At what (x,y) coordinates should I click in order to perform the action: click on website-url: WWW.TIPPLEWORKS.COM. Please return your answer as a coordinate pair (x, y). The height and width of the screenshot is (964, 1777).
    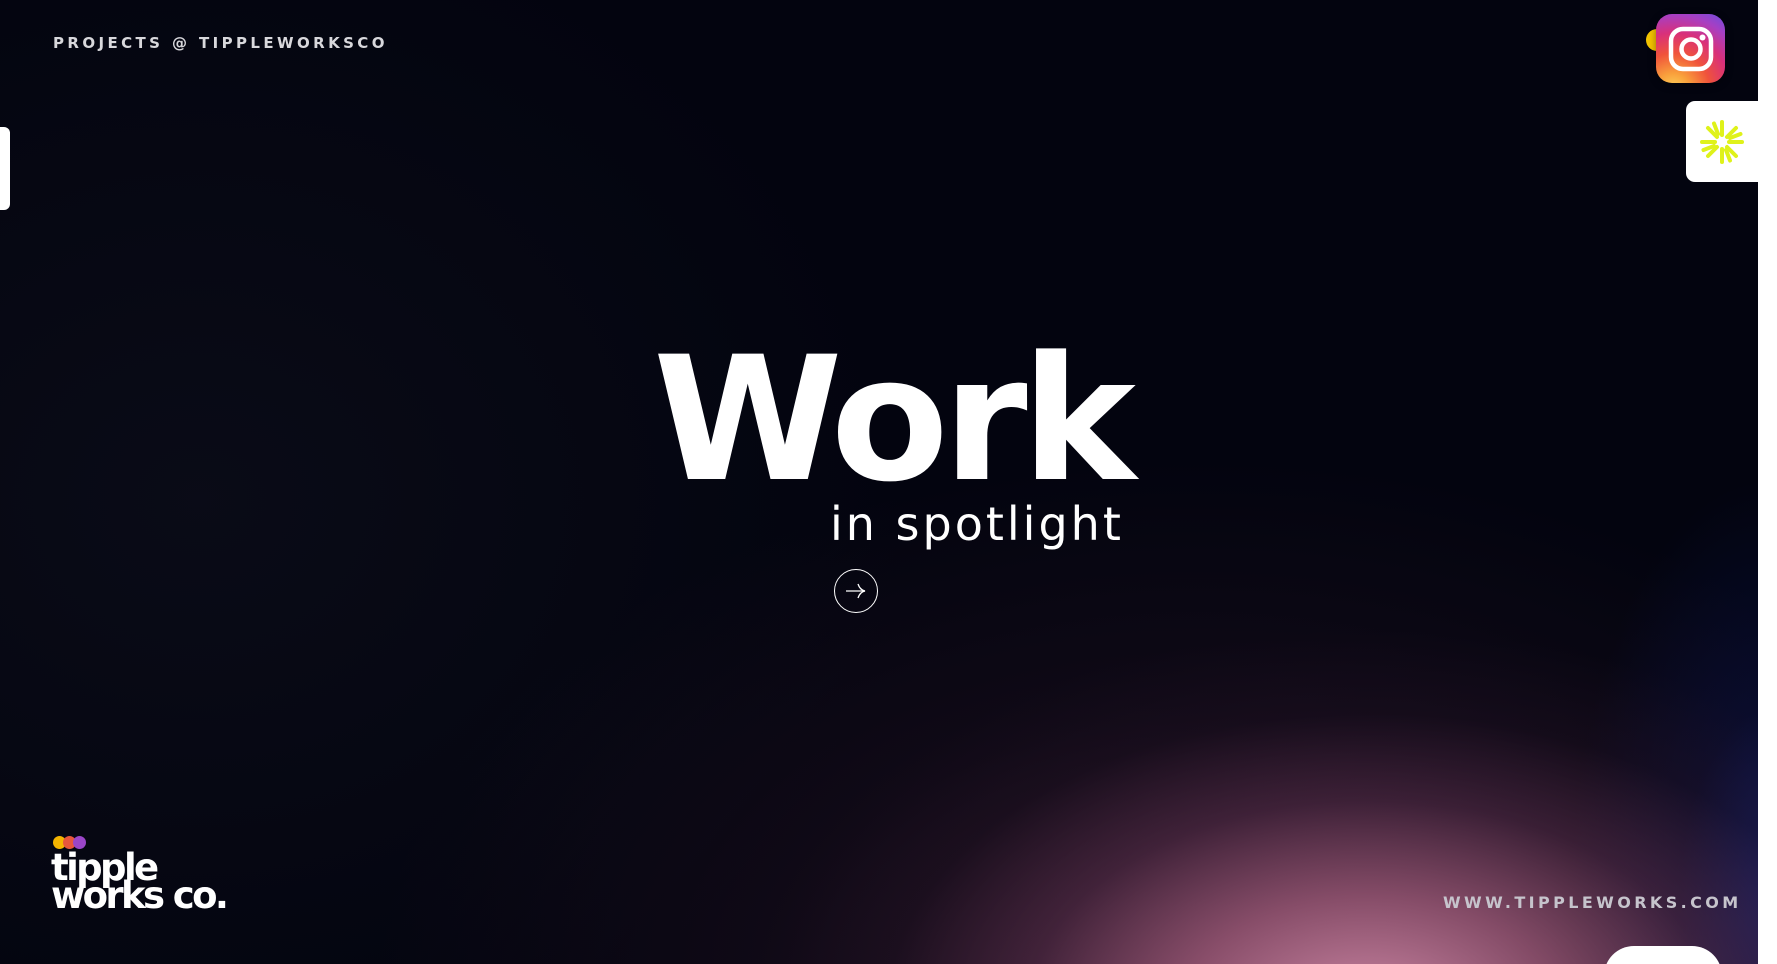
    Looking at the image, I should click on (1592, 902).